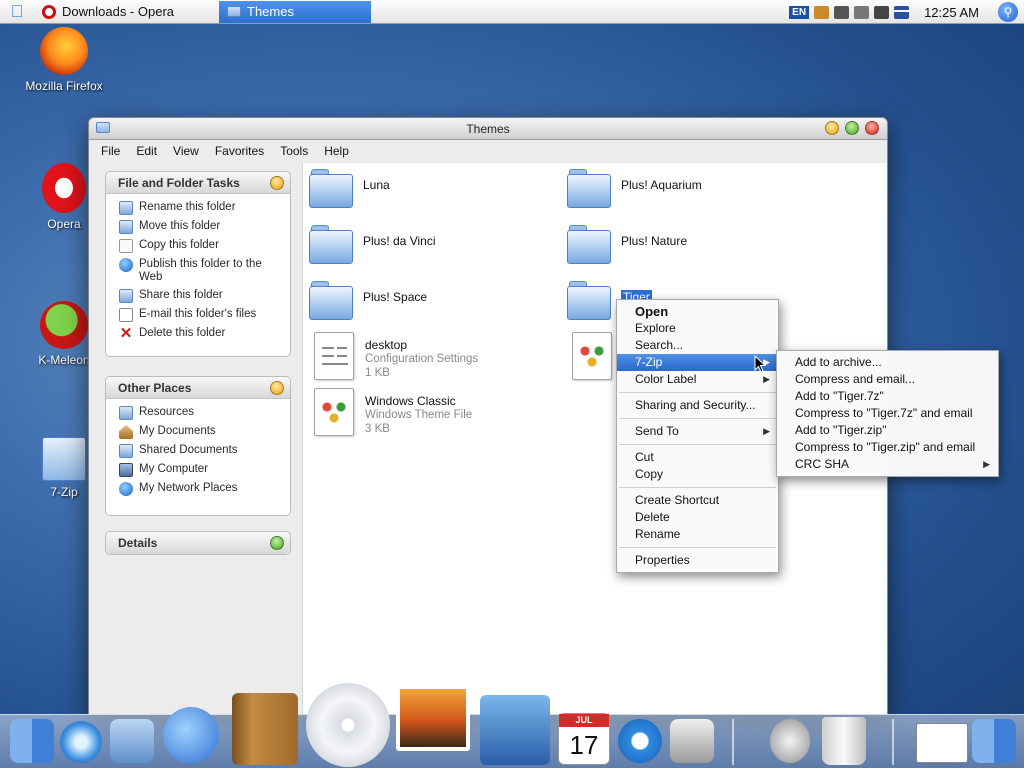 The height and width of the screenshot is (768, 1024). I want to click on menu-open: Open, so click(697, 311).